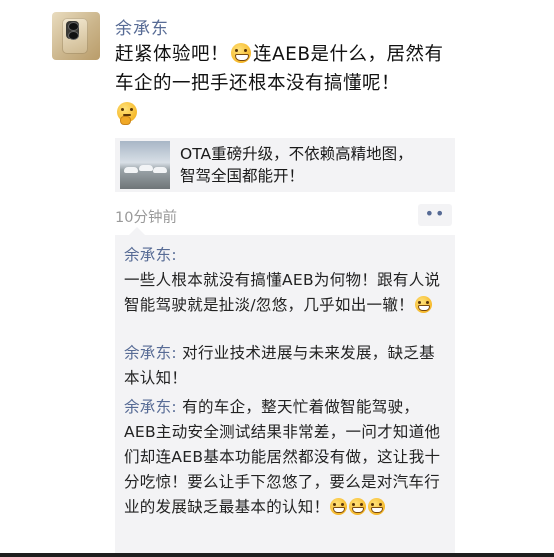  I want to click on bottom-edge, so click(277, 555).